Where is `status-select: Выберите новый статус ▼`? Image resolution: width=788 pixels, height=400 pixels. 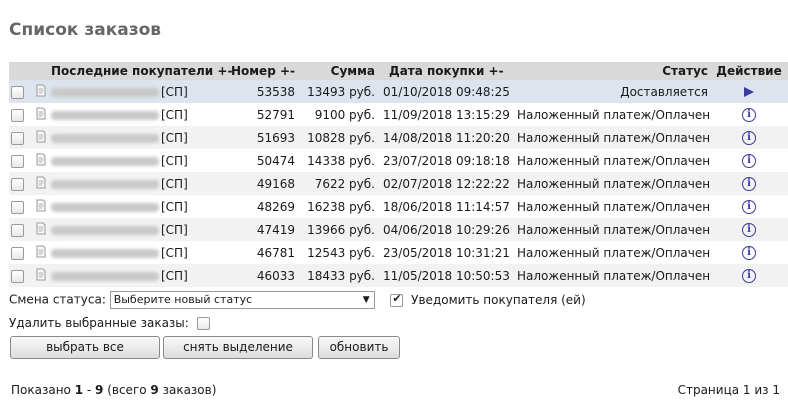 status-select: Выберите новый статус ▼ is located at coordinates (242, 300).